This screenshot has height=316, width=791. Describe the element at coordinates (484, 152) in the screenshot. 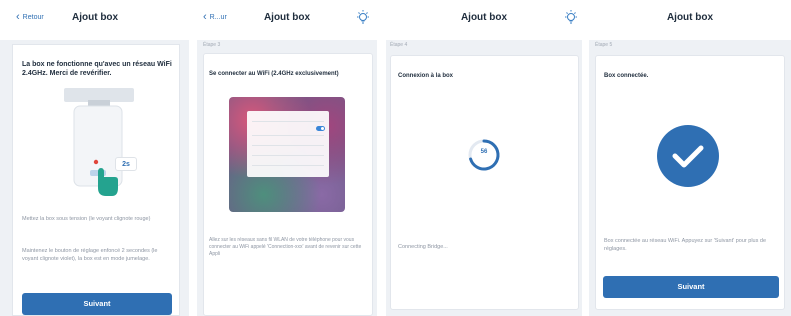

I see `progress-value: 56` at that location.